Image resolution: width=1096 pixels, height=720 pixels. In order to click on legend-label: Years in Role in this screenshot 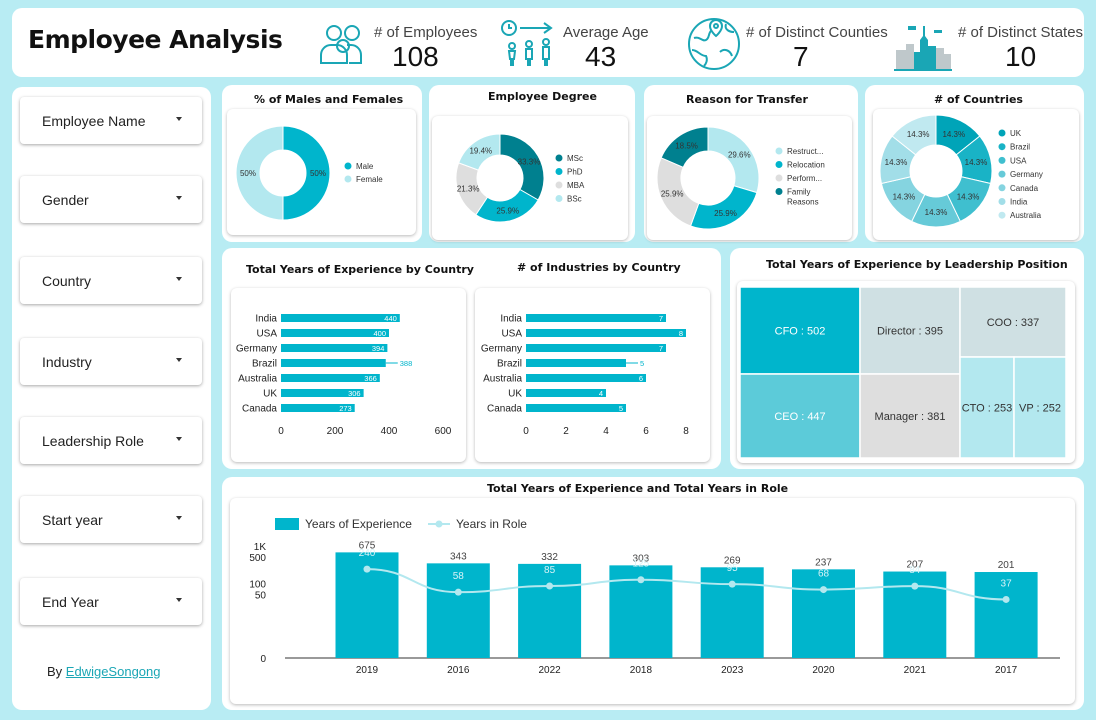, I will do `click(491, 524)`.